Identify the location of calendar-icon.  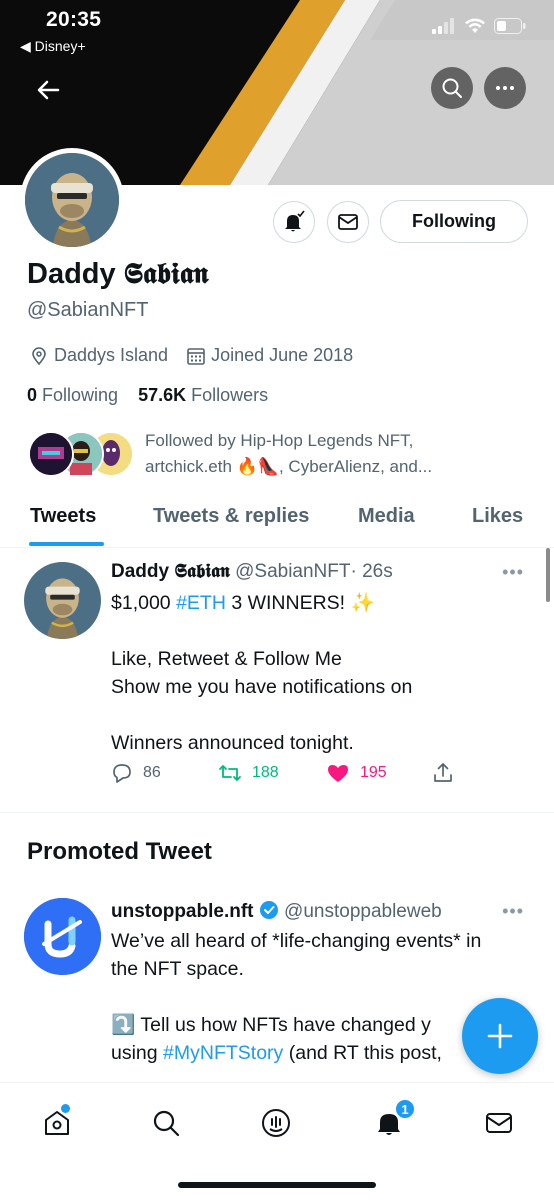
(196, 356).